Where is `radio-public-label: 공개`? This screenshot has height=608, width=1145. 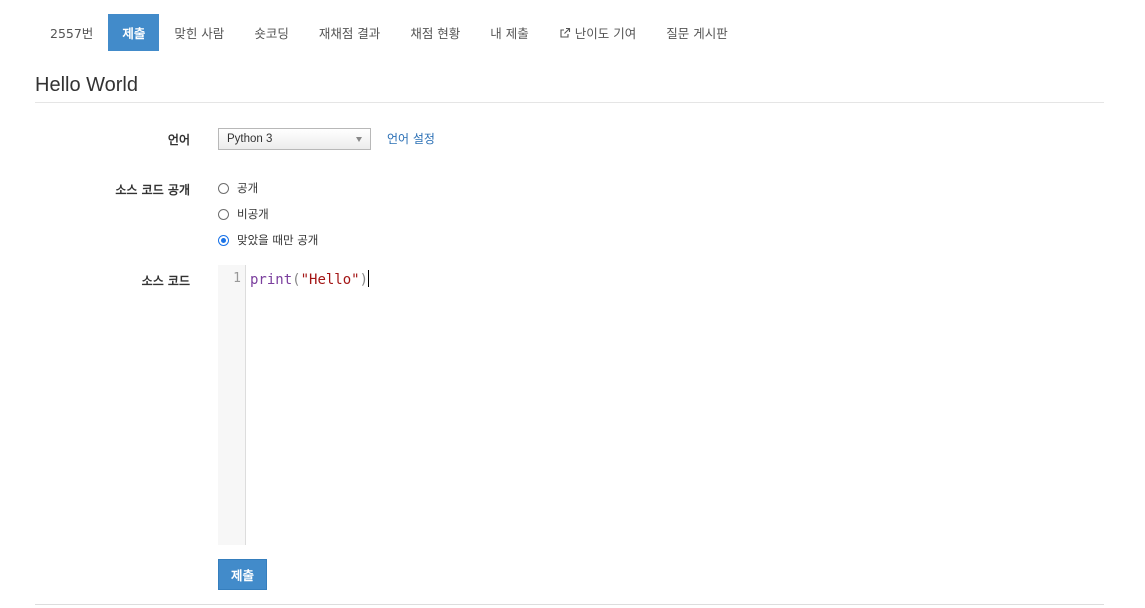 radio-public-label: 공개 is located at coordinates (248, 188).